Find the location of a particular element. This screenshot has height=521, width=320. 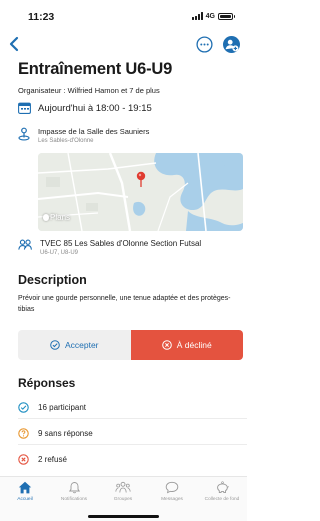

response-accepted-row: 16 participant is located at coordinates (52, 407).